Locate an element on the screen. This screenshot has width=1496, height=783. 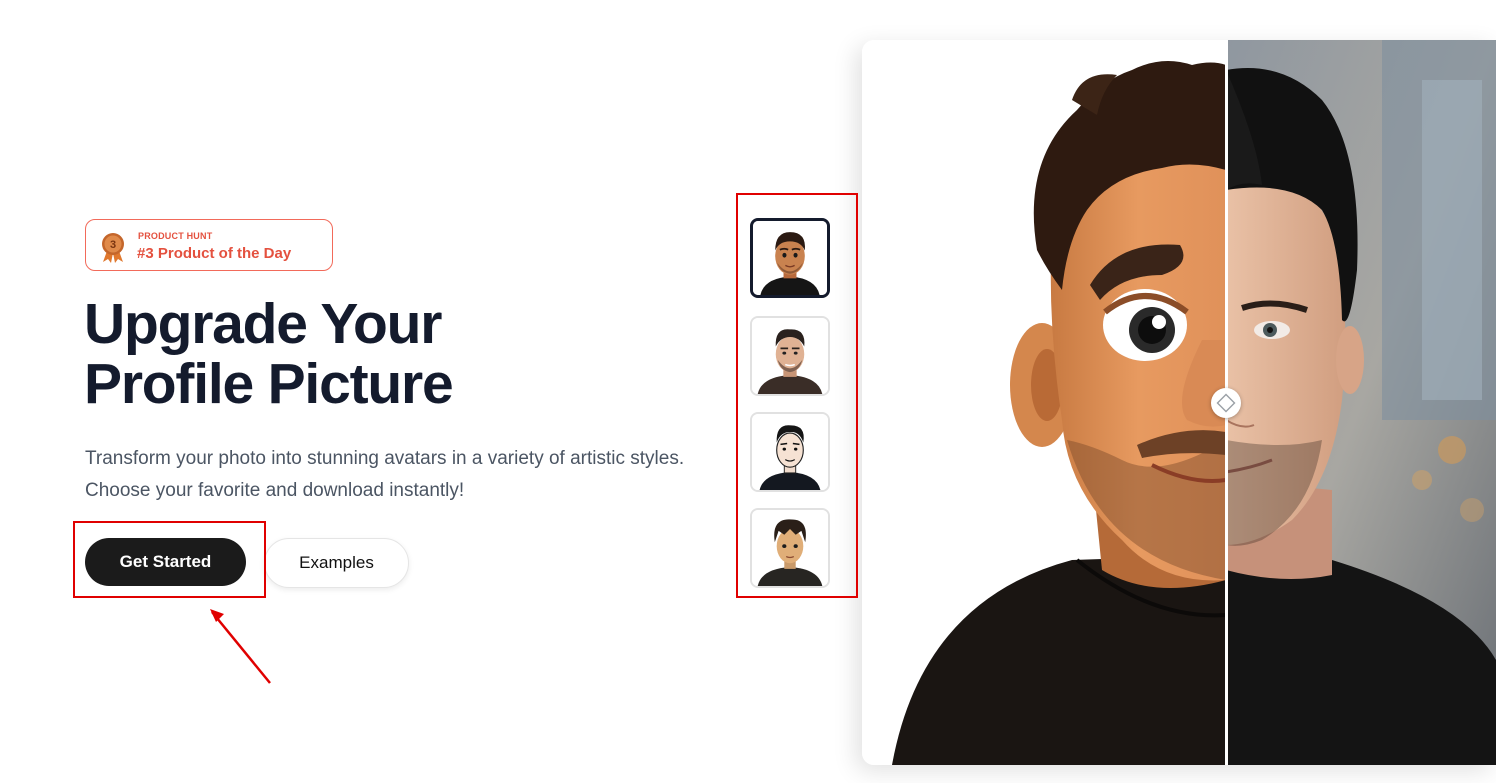
style-thumb-3d-cartoon is located at coordinates (790, 258).